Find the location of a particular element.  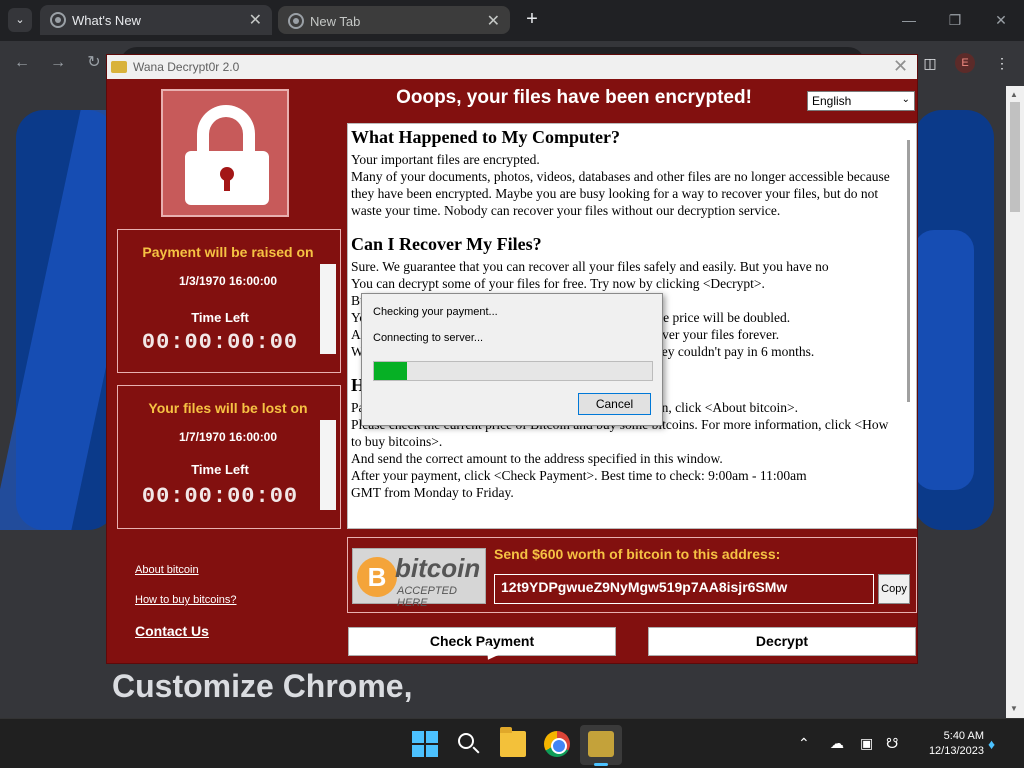

close-window-button: ✕ is located at coordinates (1001, 20).